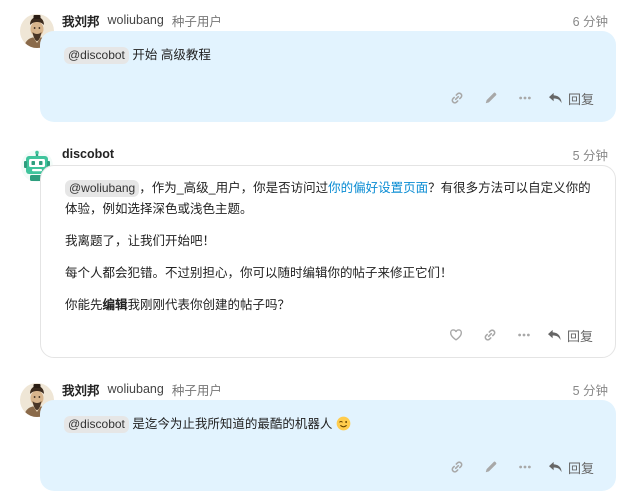  Describe the element at coordinates (378, 188) in the screenshot. I see `preferences-link: 你的偏好设置页面` at that location.